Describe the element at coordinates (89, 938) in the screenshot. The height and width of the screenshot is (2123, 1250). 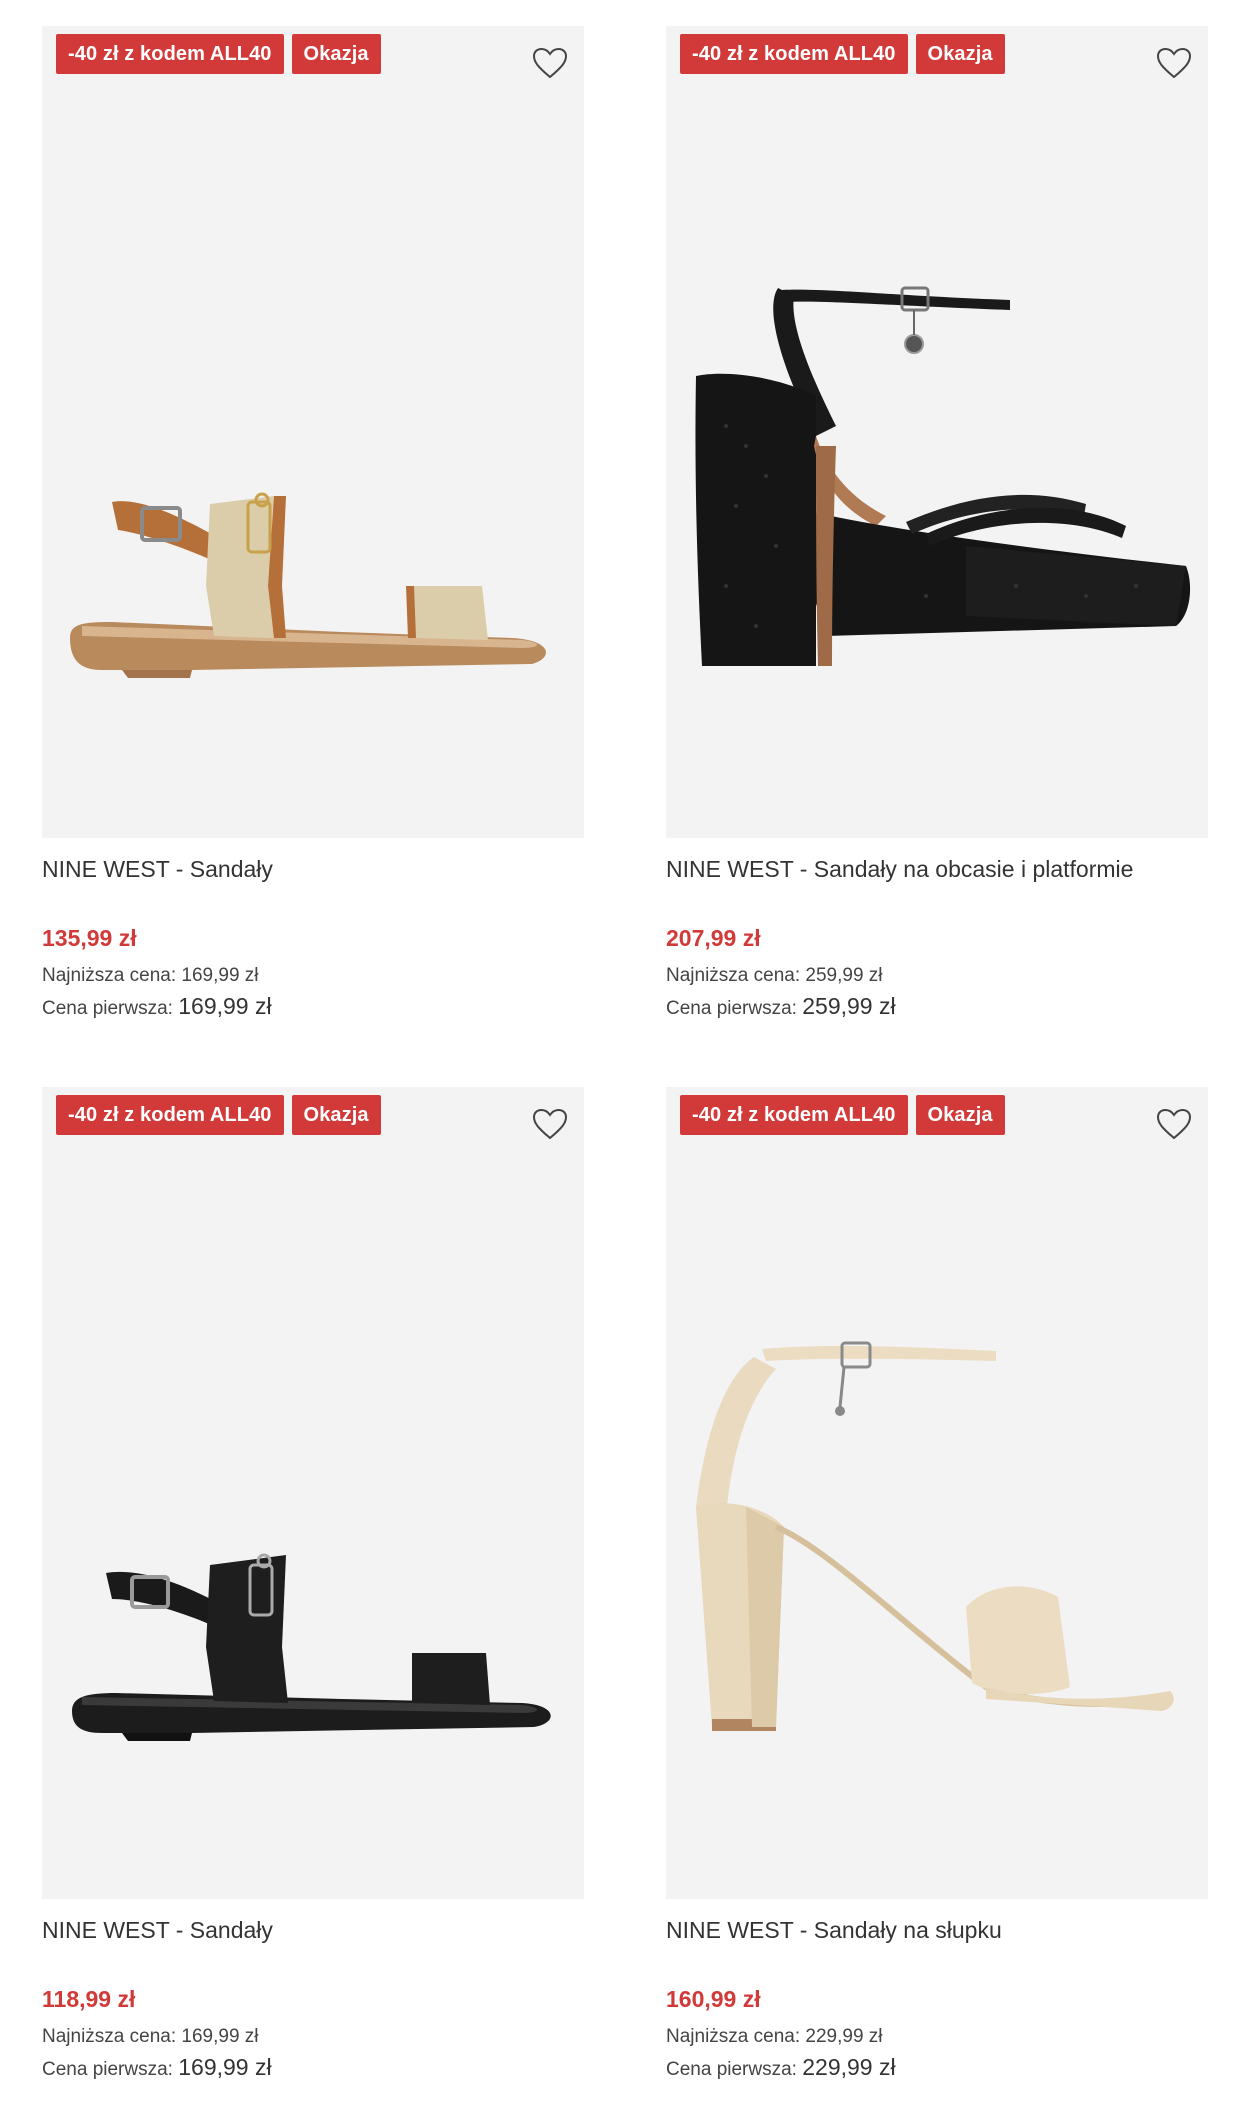
I see `product-price: 135,99 zł` at that location.